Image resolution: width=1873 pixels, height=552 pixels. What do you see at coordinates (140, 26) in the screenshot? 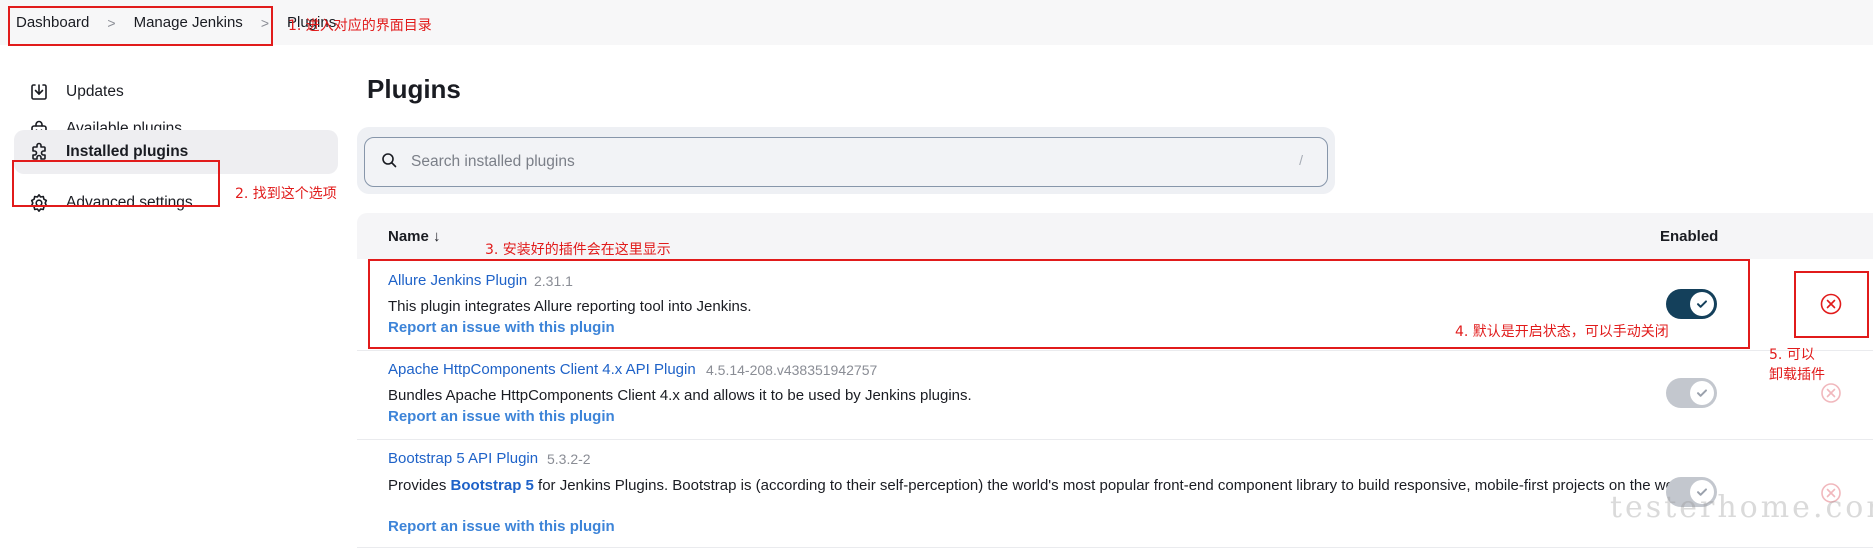
I see `annotation-box-breadcrumb` at bounding box center [140, 26].